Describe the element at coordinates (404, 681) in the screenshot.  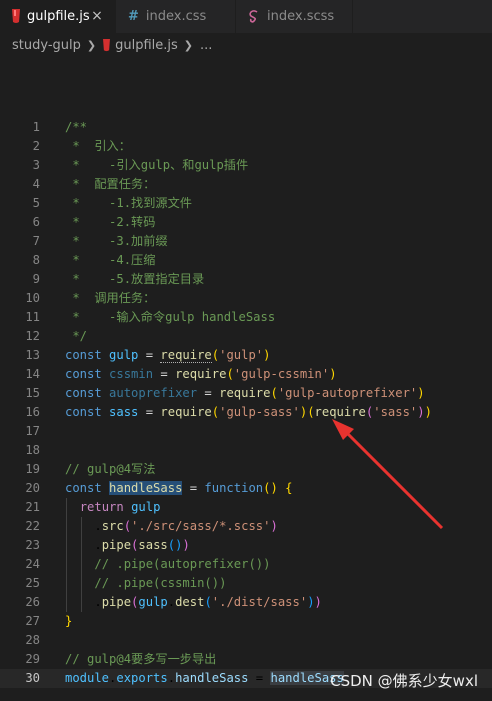
I see `csdn-watermark: CSDN @佛系少女wxl` at that location.